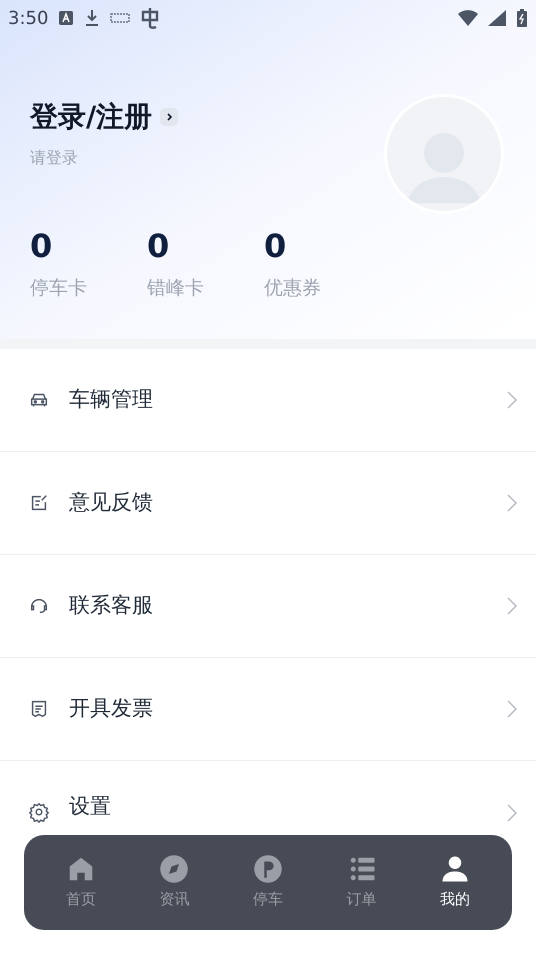  I want to click on download-icon, so click(92, 18).